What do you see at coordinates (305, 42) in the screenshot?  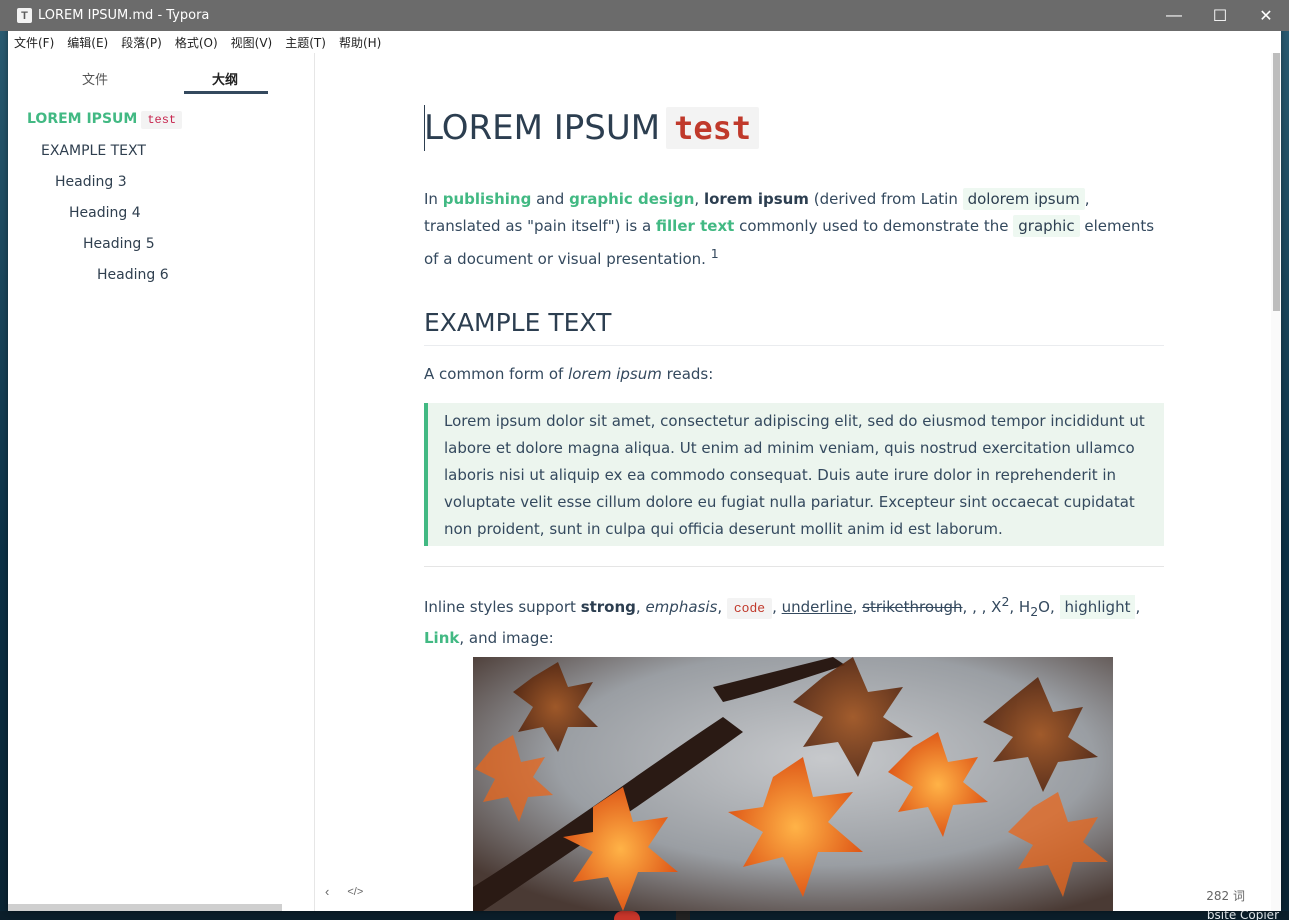 I see `menu-theme: 主题(T)` at bounding box center [305, 42].